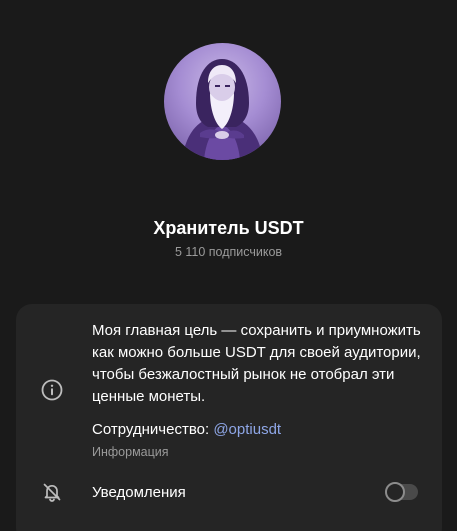  Describe the element at coordinates (52, 492) in the screenshot. I see `bell-off-icon` at that location.